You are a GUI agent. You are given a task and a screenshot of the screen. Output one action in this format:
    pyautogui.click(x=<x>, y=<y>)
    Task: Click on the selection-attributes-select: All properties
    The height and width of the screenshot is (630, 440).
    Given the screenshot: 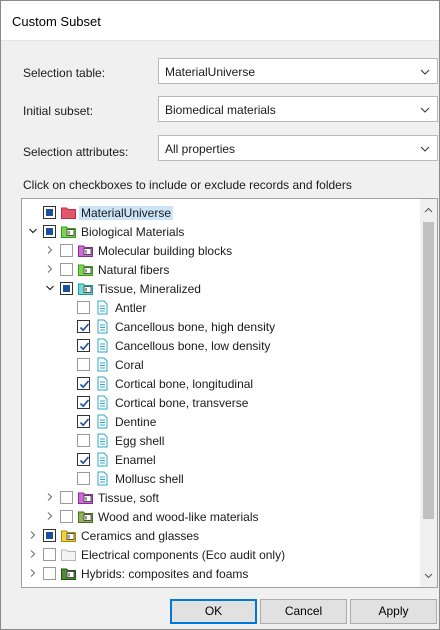 What is the action you would take?
    pyautogui.click(x=298, y=148)
    